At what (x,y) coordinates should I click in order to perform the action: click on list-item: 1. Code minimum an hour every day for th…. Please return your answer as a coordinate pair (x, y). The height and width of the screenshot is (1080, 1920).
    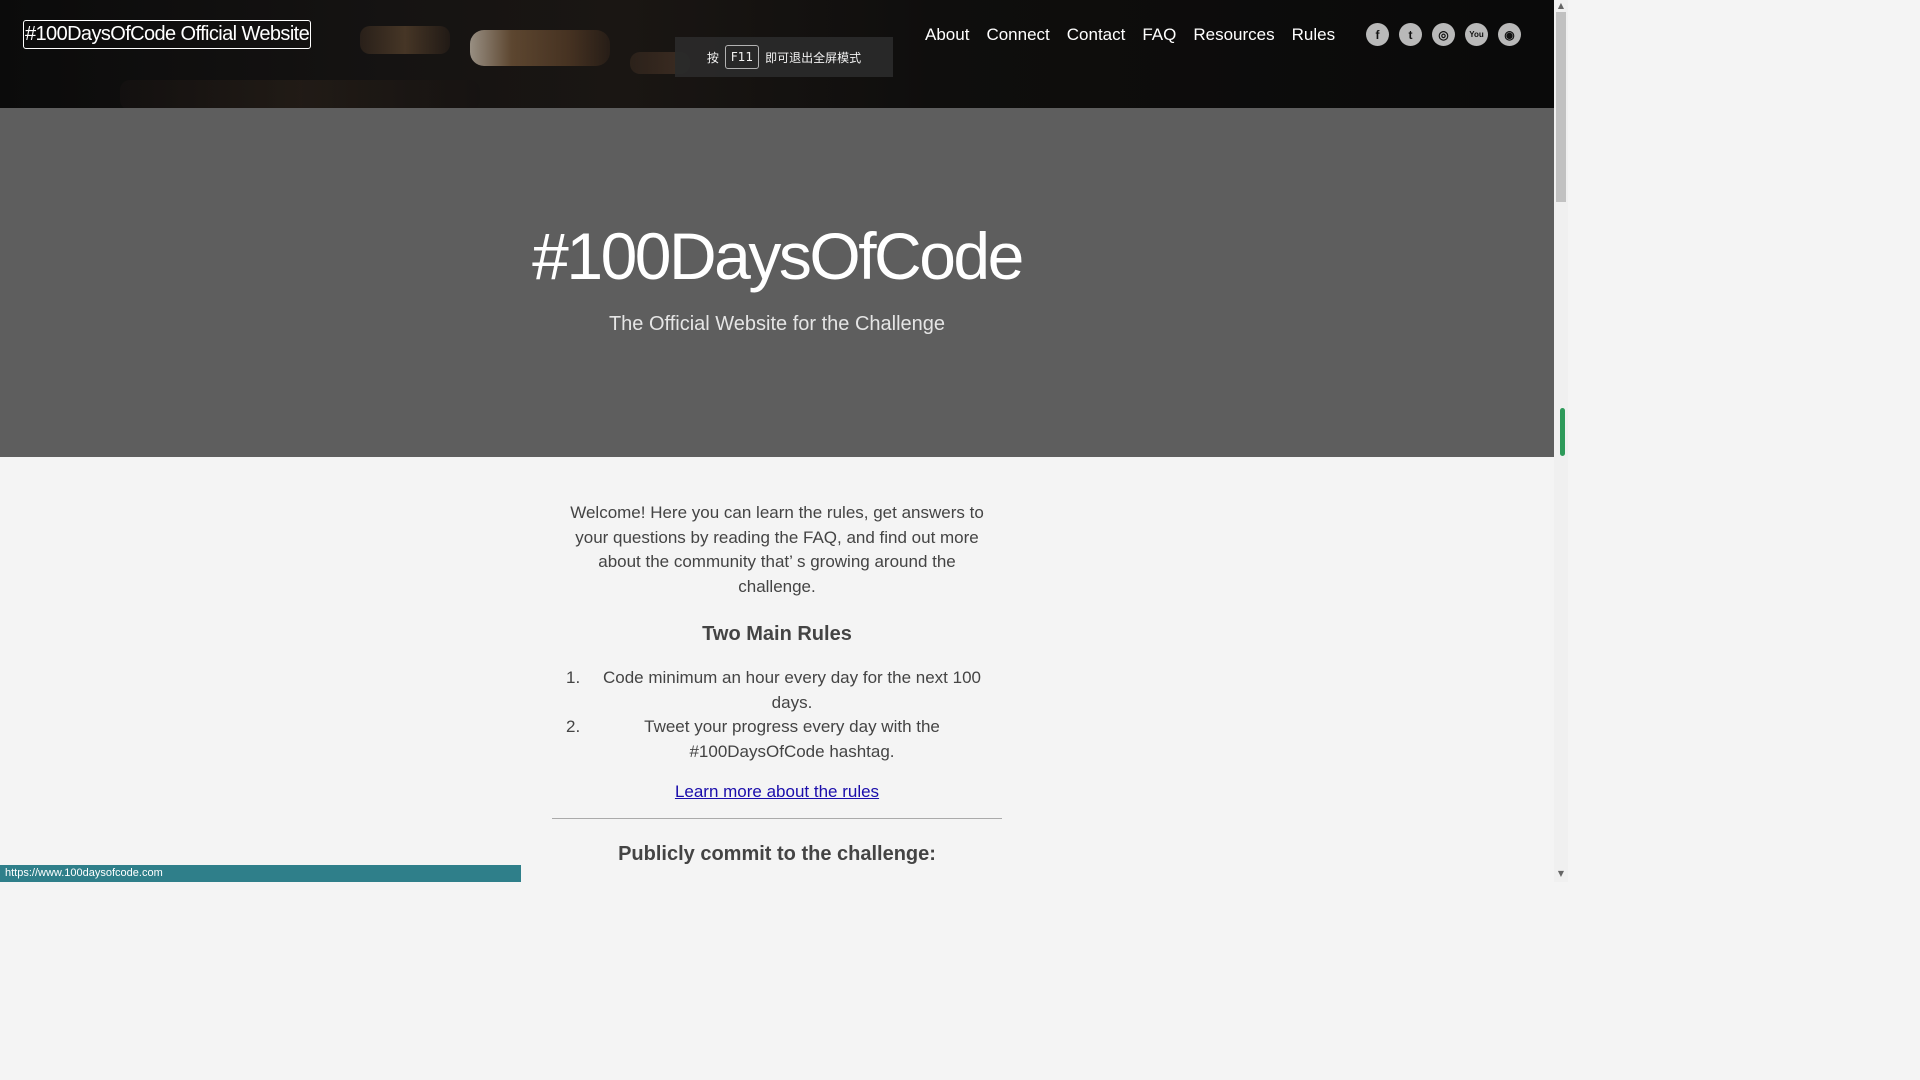
    Looking at the image, I should click on (777, 690).